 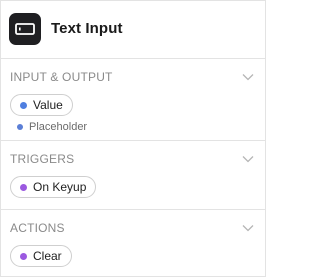 I want to click on placeholder-item: Placeholder, so click(x=52, y=127).